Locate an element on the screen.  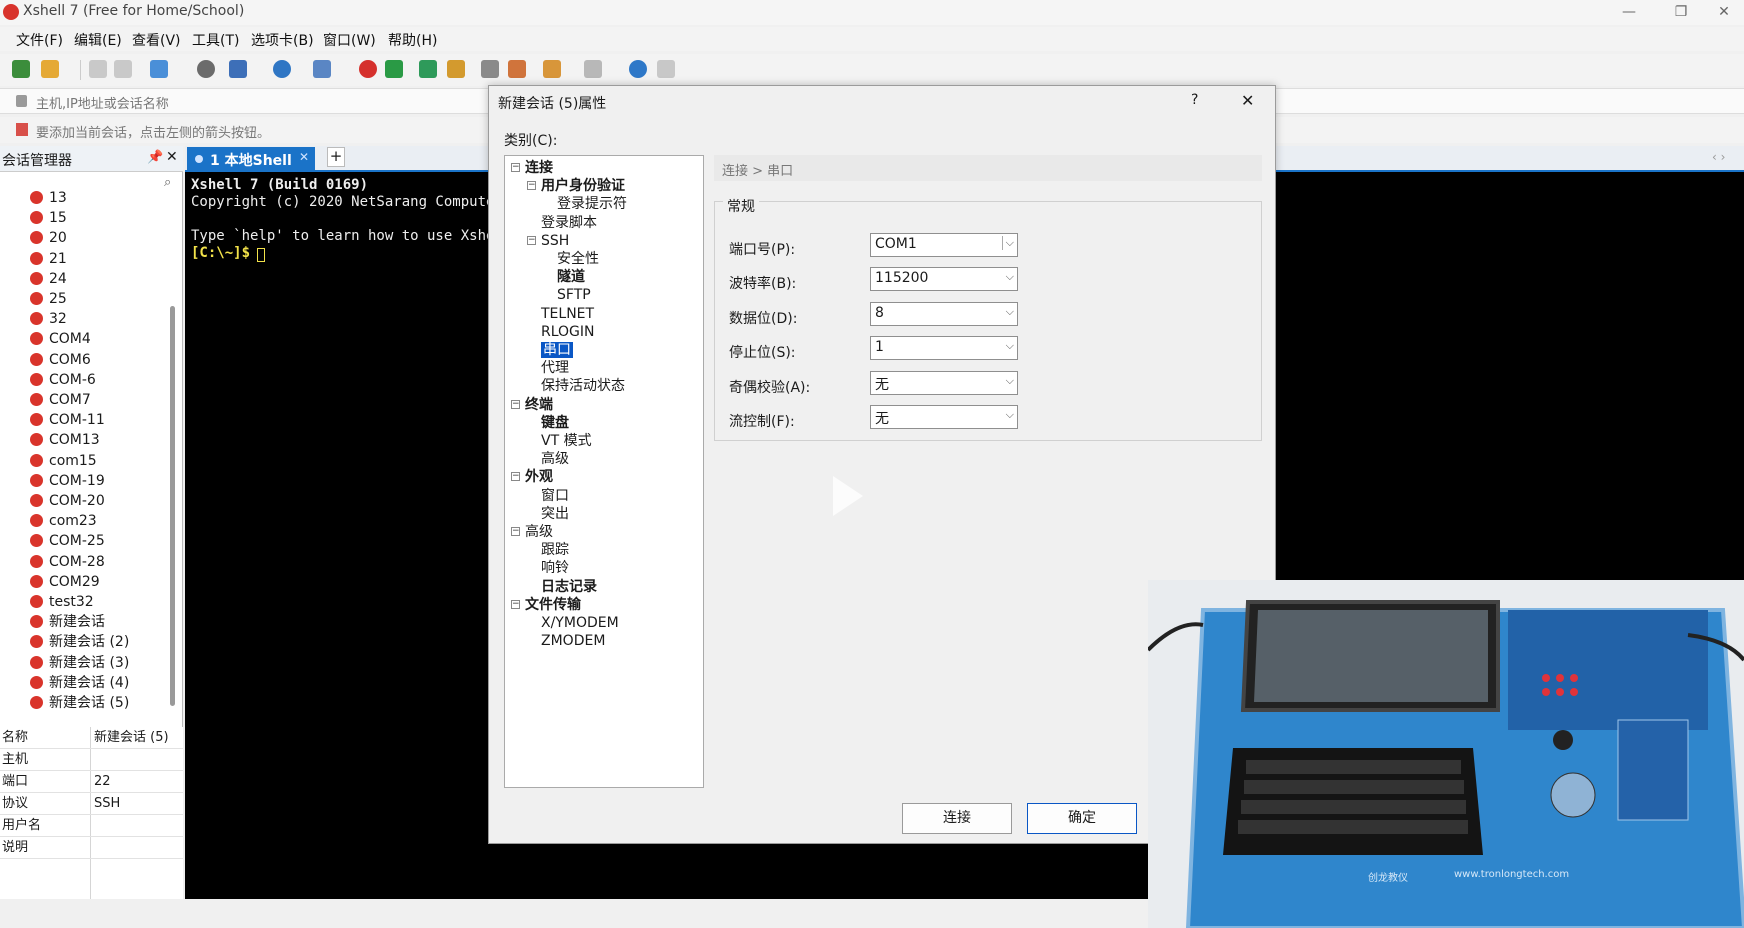
session-item: test32 is located at coordinates (62, 602).